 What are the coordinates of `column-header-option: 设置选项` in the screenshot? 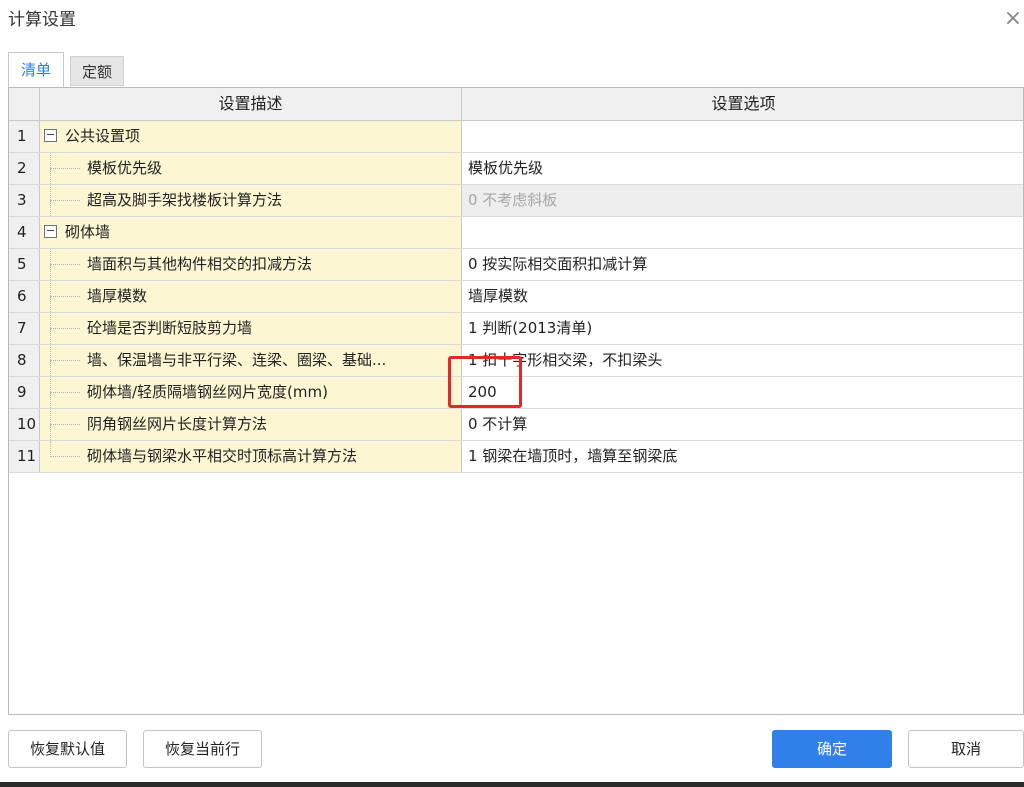 It's located at (743, 103).